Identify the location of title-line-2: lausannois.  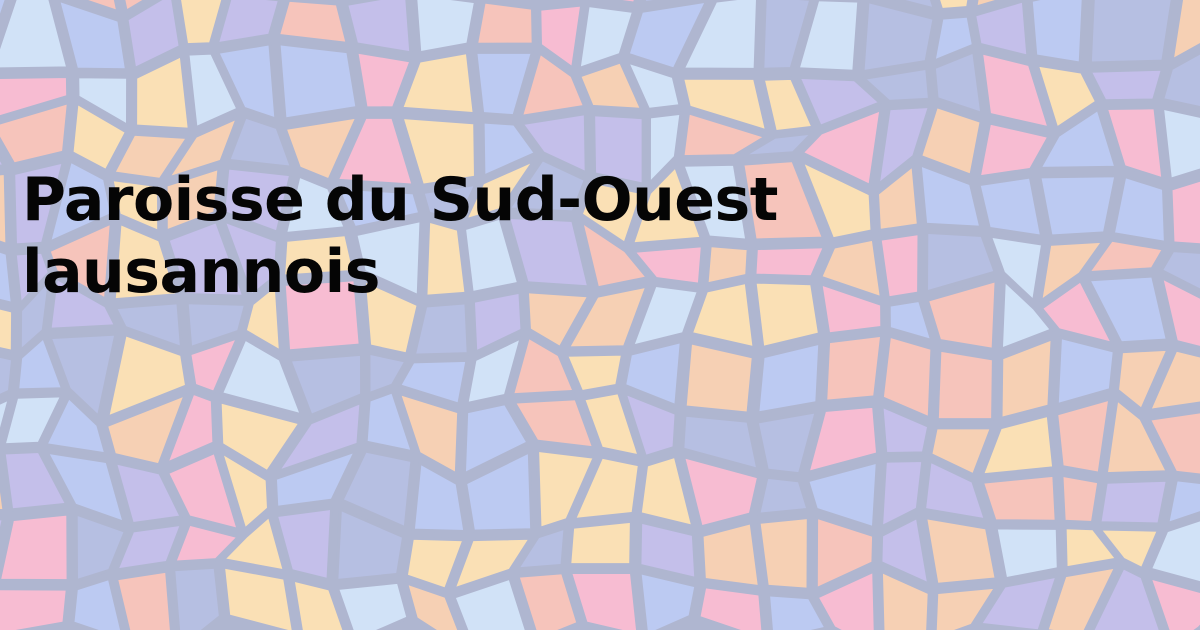
(201, 272).